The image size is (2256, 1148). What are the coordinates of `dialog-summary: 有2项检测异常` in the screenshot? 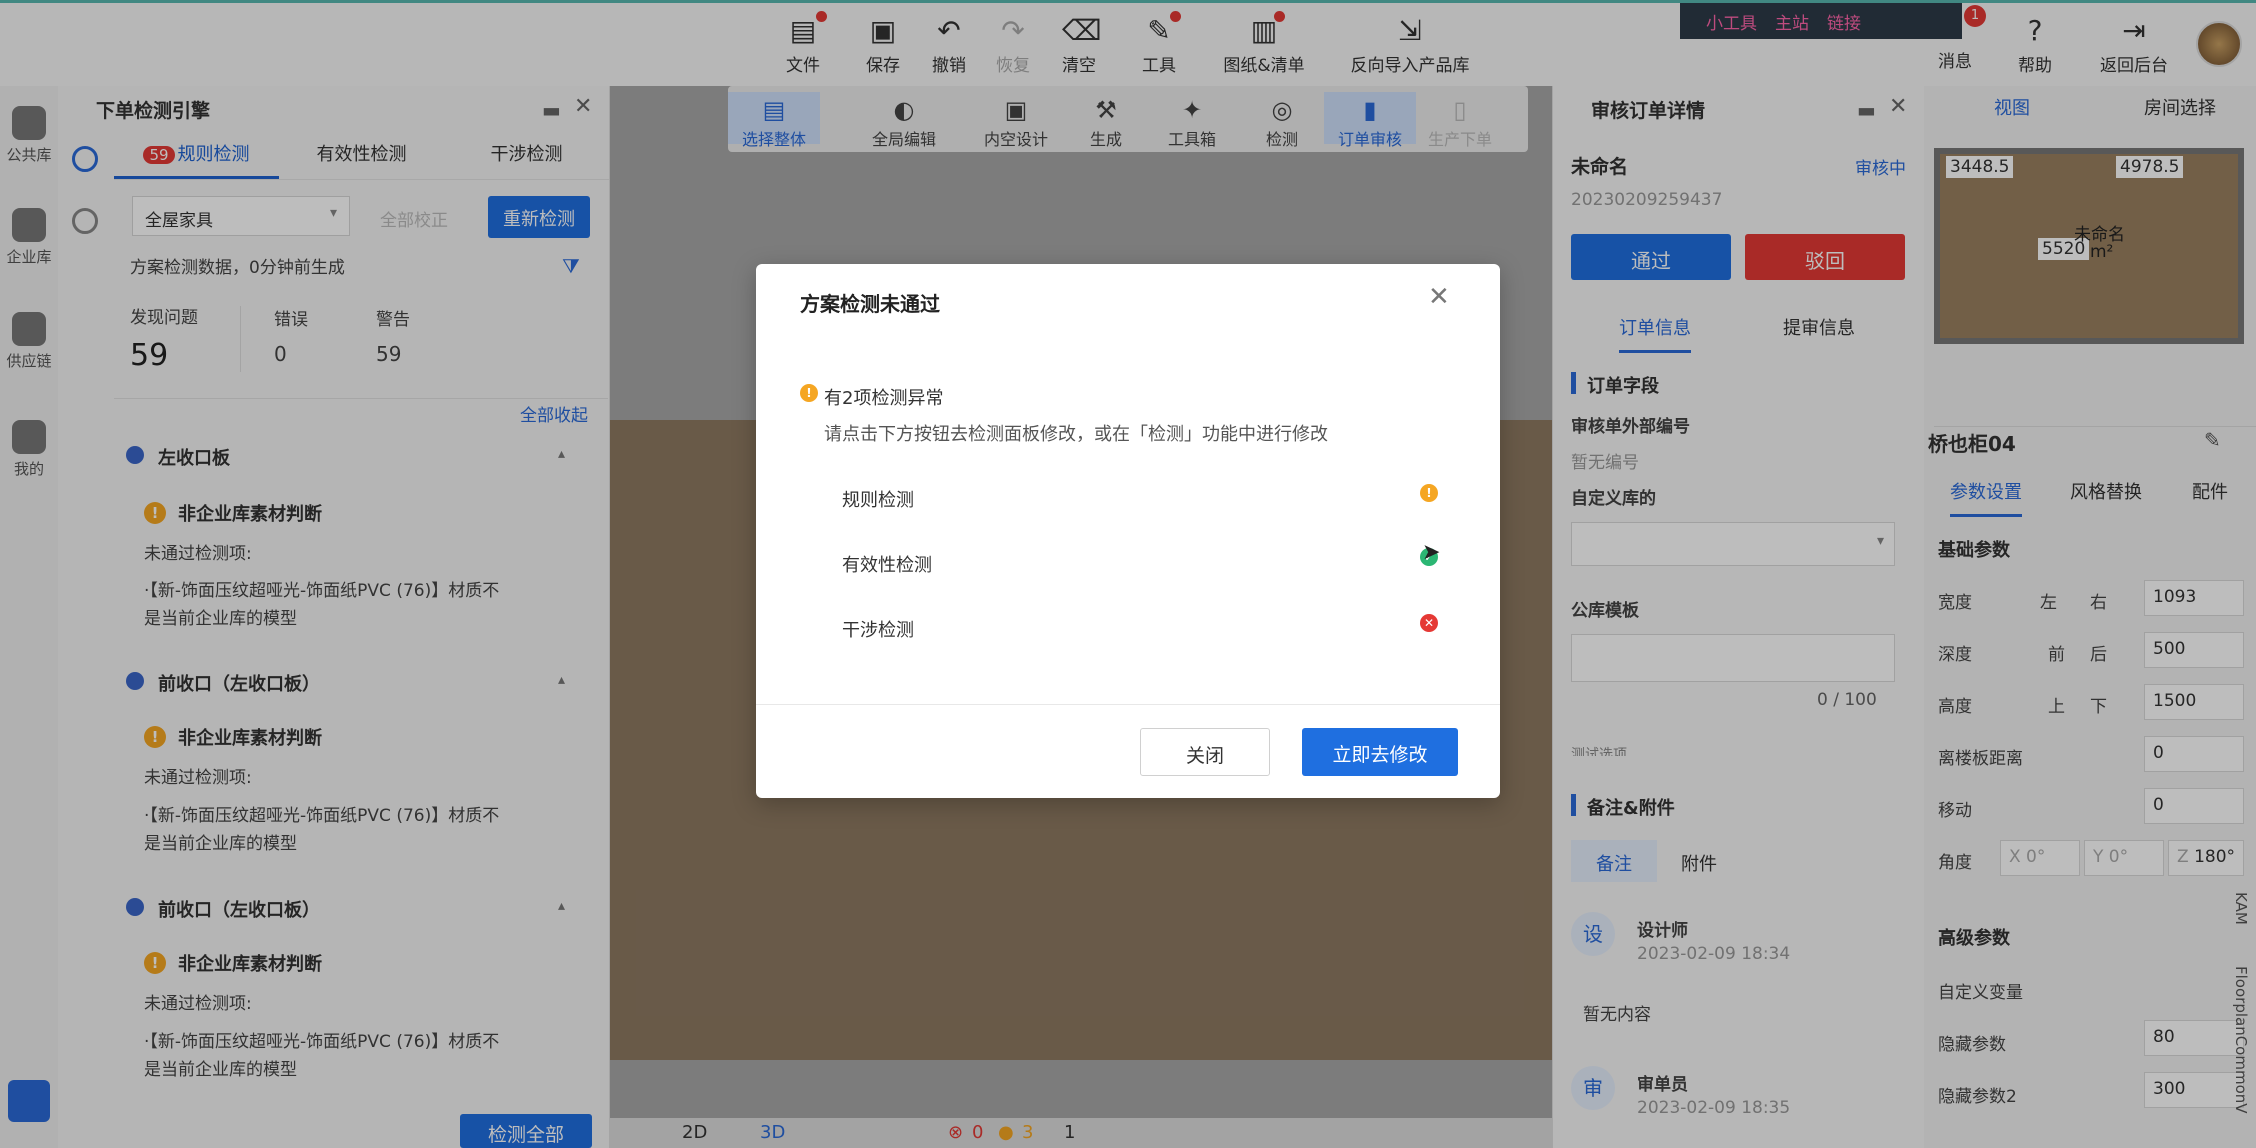 It's located at (884, 398).